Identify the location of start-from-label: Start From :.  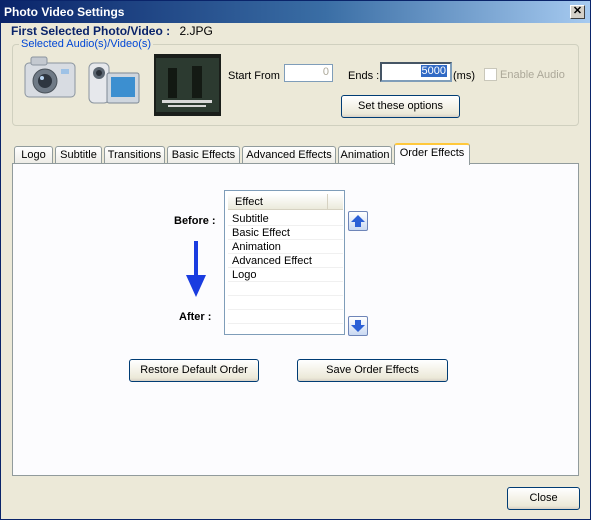
(257, 76).